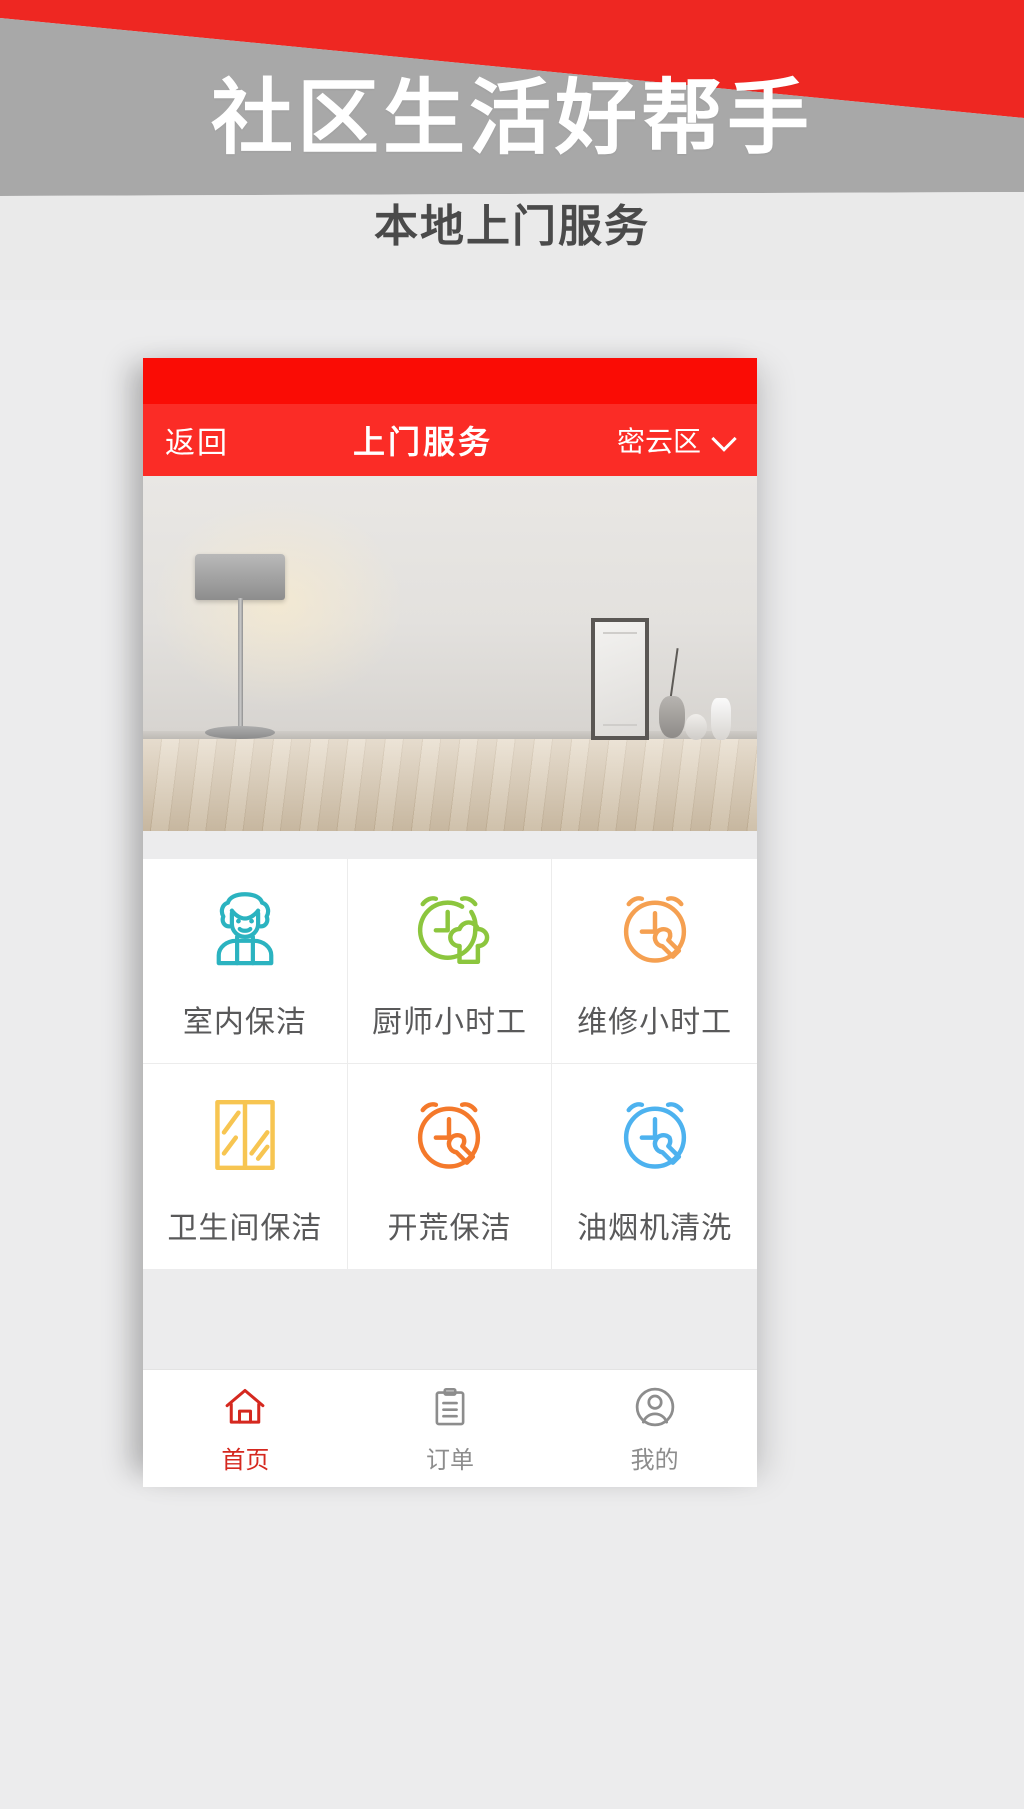 Image resolution: width=1024 pixels, height=1809 pixels. I want to click on tab-bar: 首页 订单 我的, so click(450, 1428).